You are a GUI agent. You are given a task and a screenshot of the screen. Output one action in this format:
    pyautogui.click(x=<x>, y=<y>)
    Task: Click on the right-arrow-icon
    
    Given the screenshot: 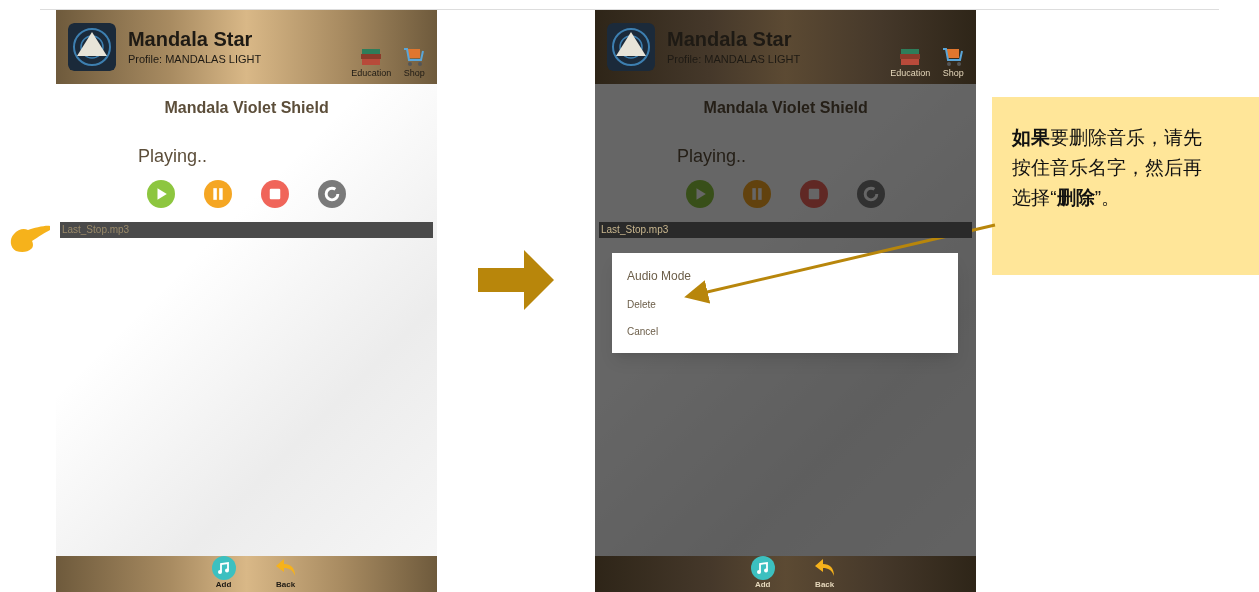 What is the action you would take?
    pyautogui.click(x=516, y=280)
    